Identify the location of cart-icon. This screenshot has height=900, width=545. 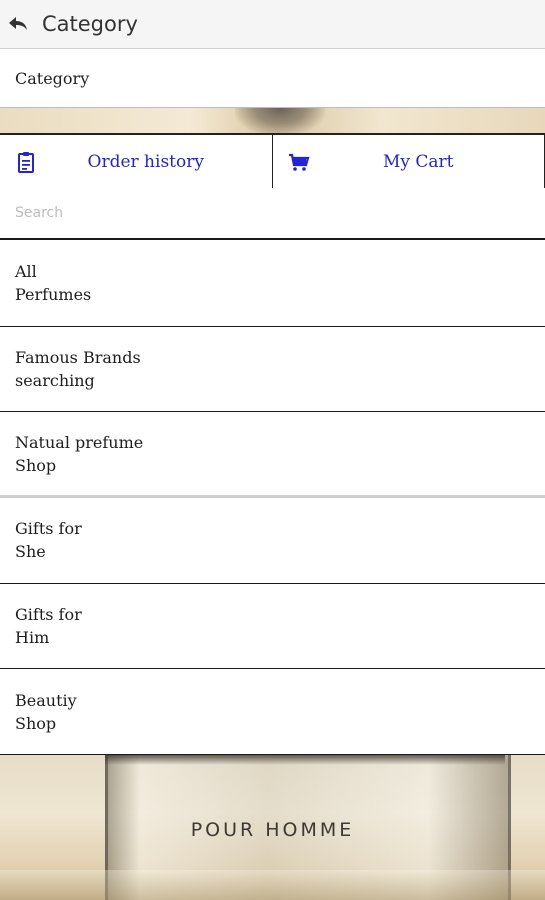
(298, 162).